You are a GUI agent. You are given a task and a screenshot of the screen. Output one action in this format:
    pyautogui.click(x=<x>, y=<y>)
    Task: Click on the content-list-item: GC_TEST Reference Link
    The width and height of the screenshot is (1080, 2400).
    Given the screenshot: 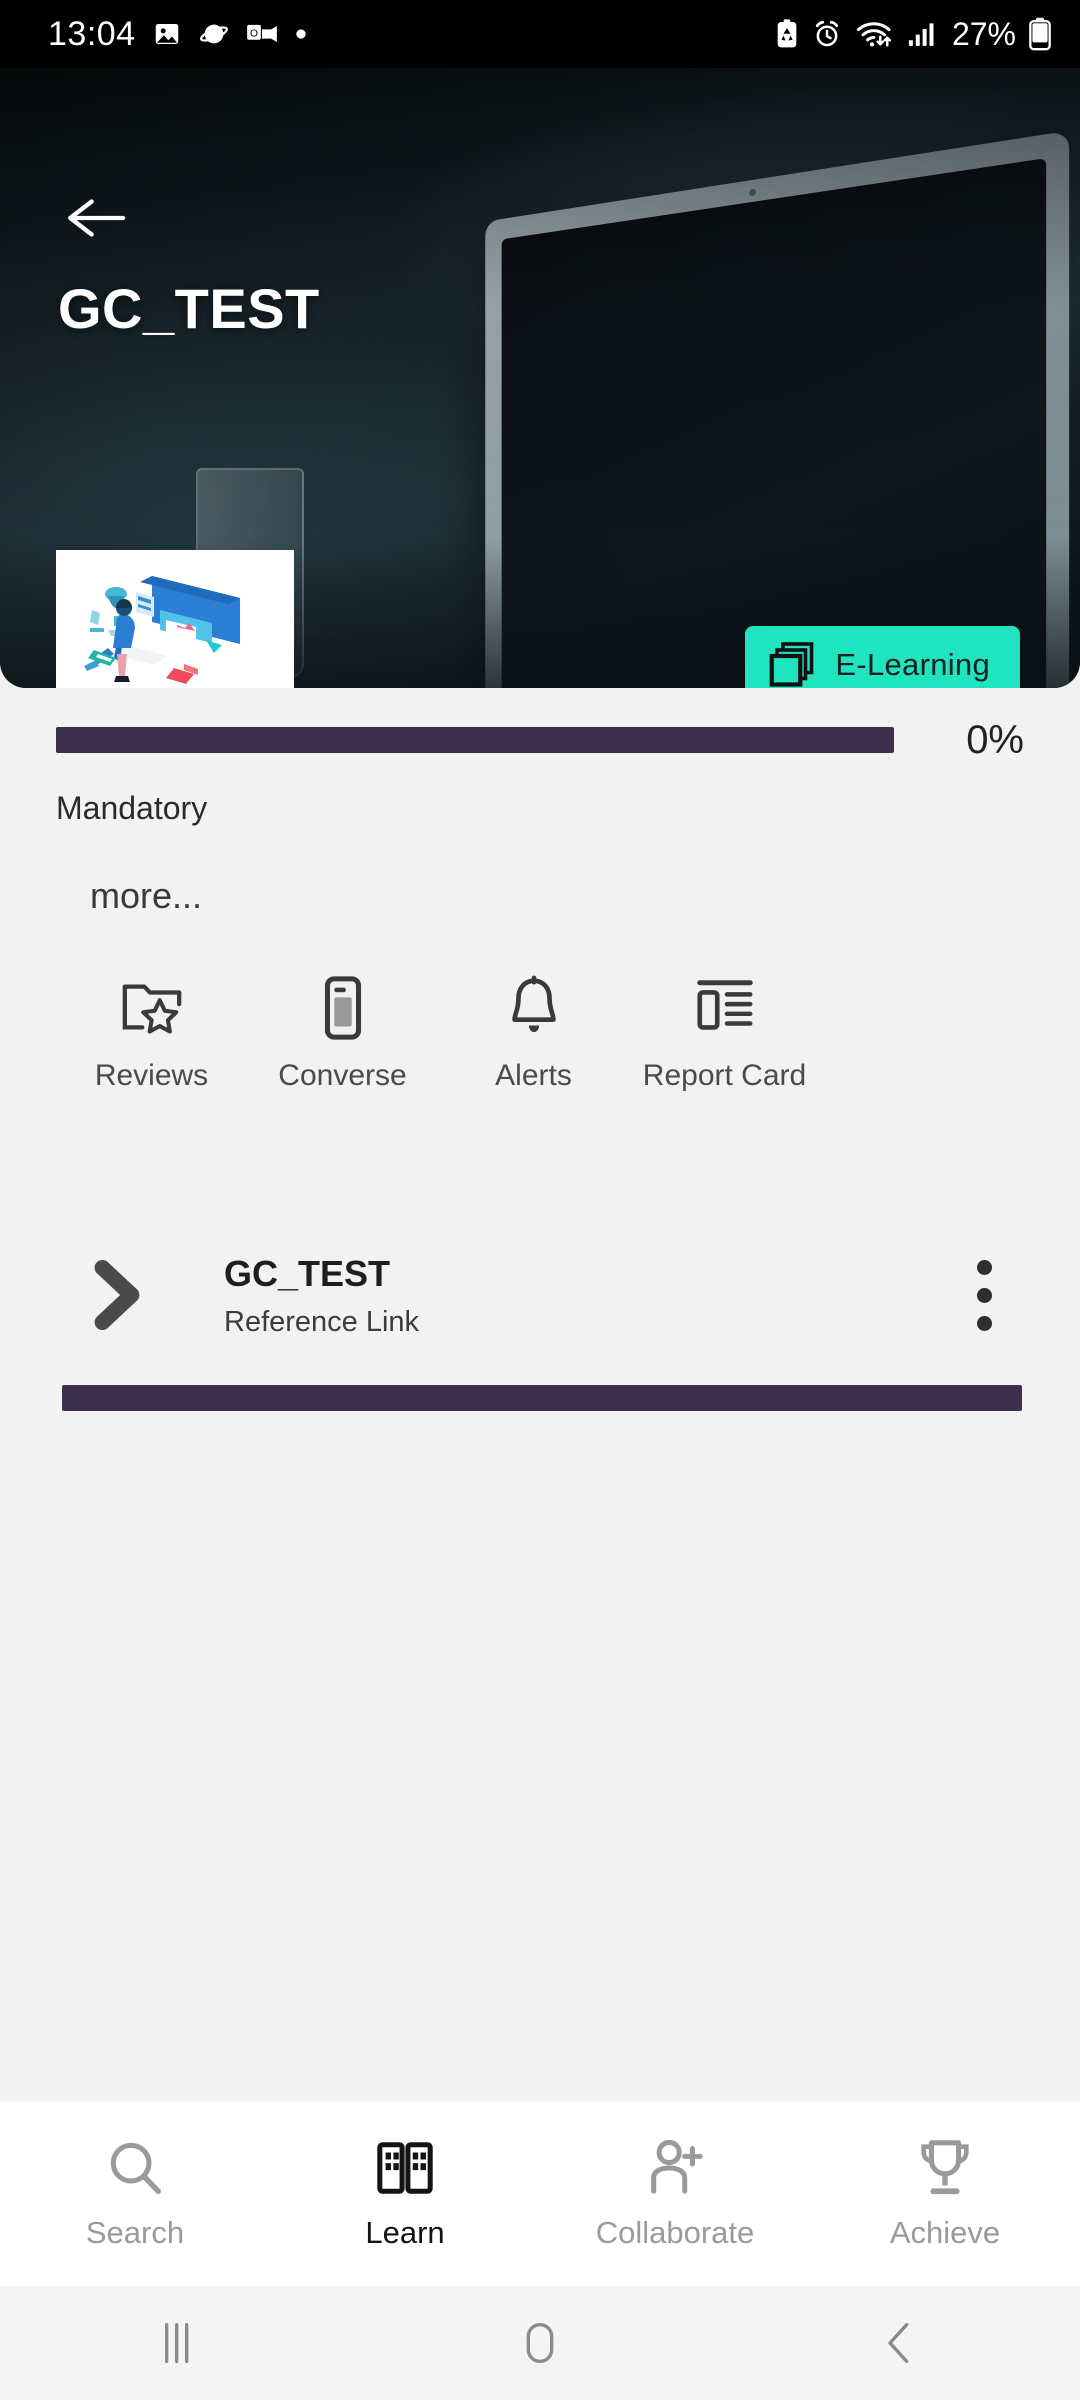 What is the action you would take?
    pyautogui.click(x=540, y=1295)
    